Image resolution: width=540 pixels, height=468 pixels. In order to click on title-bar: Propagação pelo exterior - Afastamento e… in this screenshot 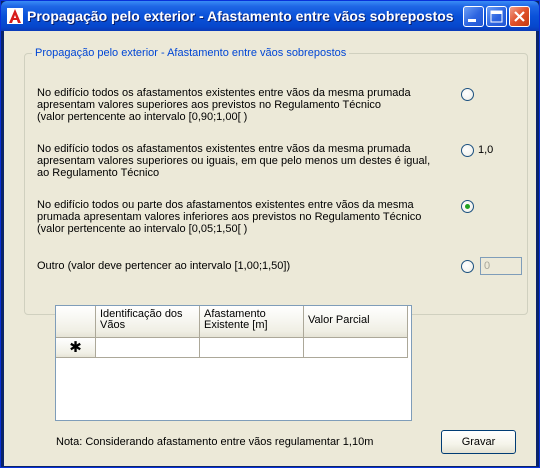, I will do `click(270, 16)`.